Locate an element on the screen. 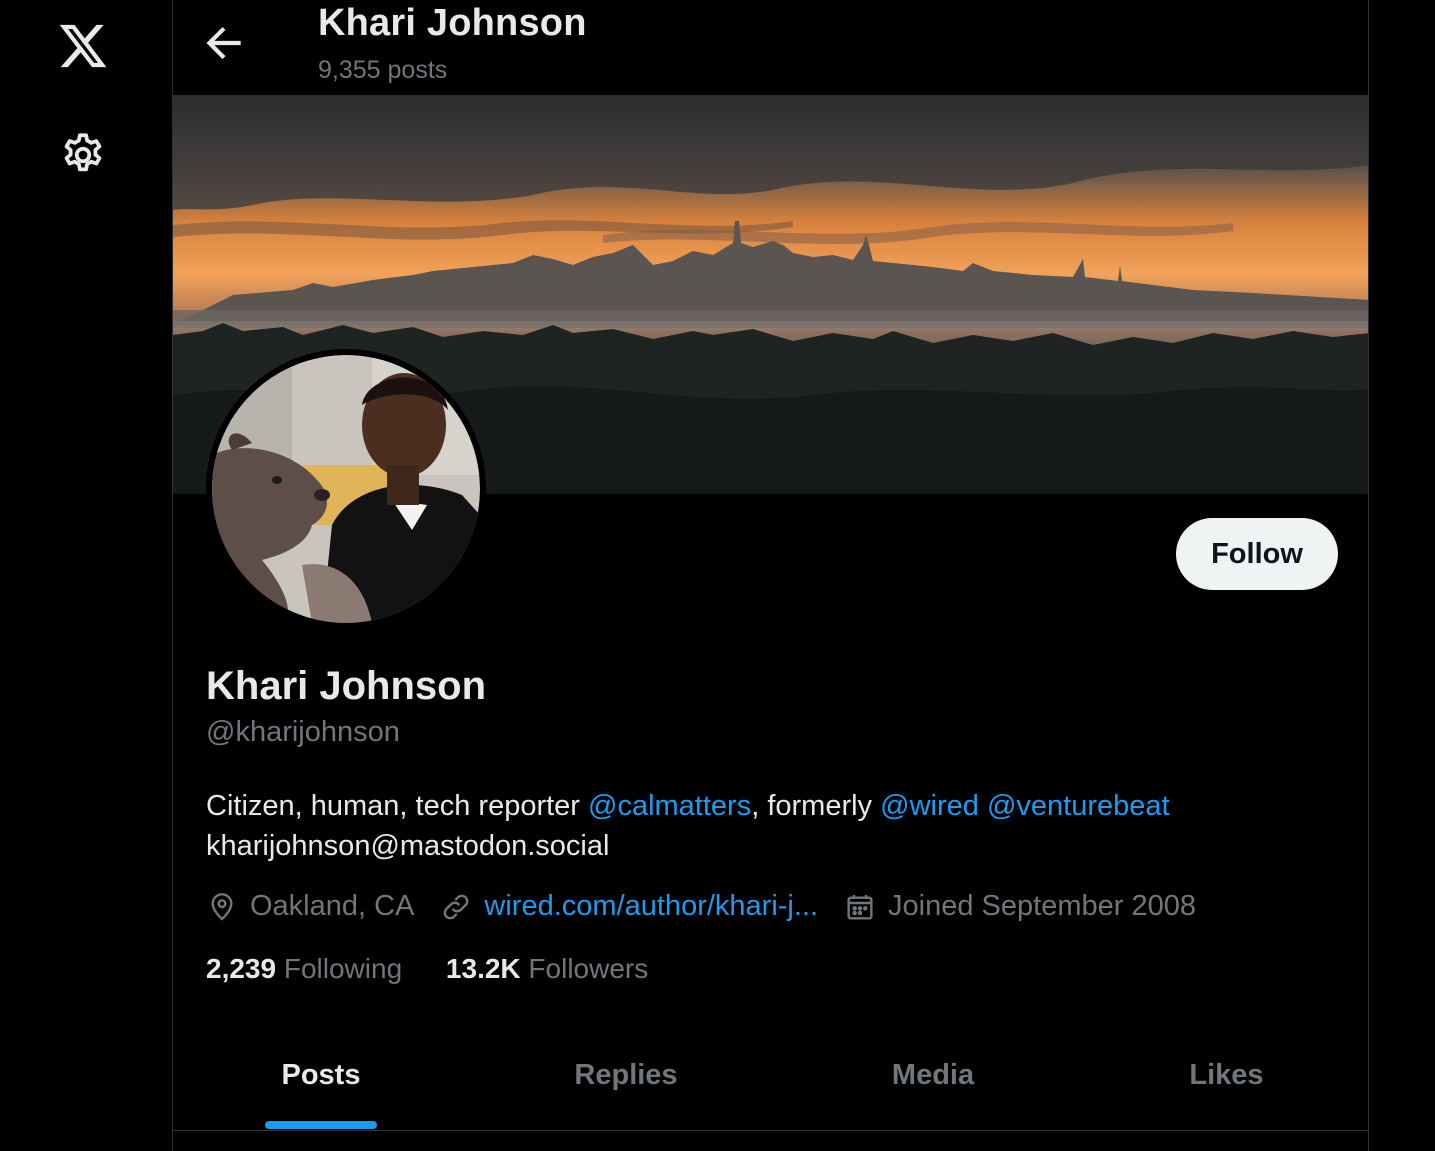  tab-label: Posts is located at coordinates (321, 1075).